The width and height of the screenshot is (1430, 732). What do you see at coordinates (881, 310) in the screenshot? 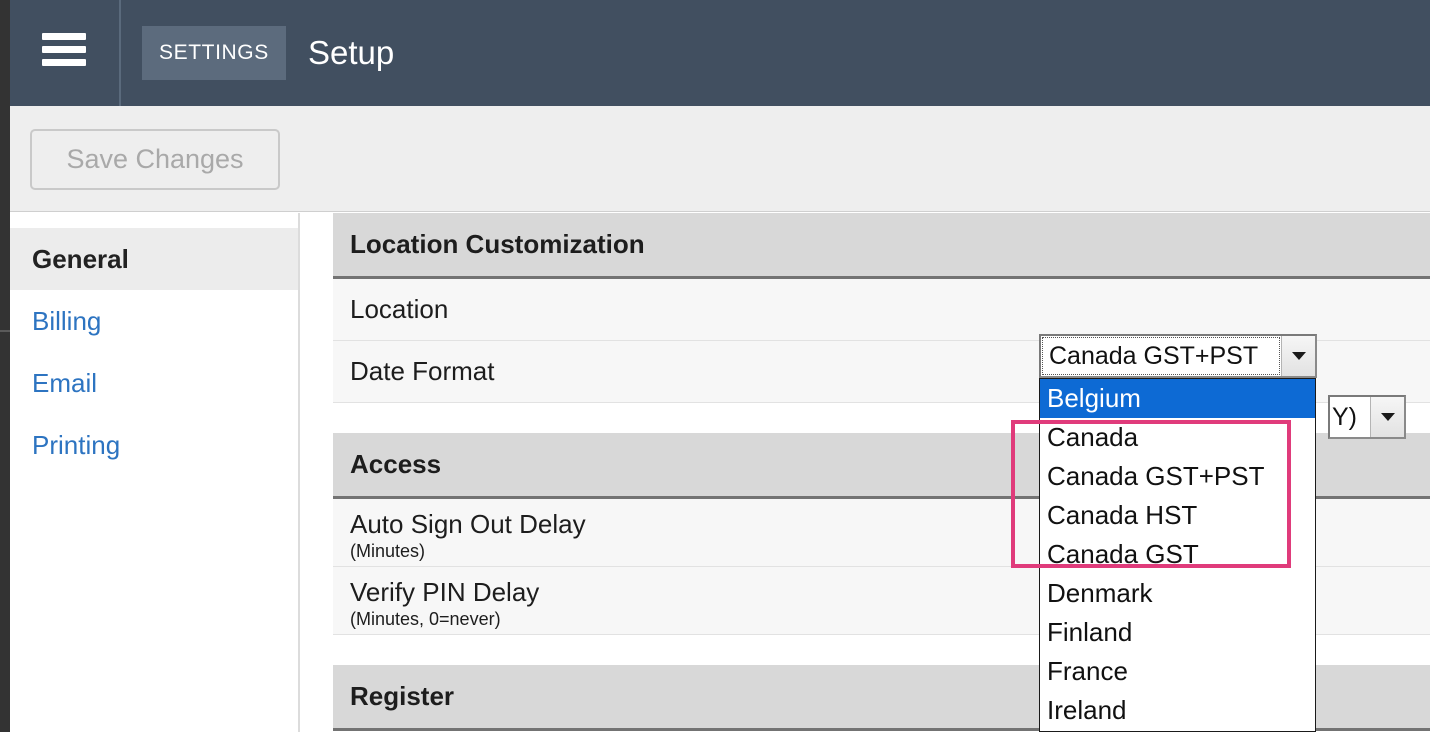
I see `setting-row-location: Location` at bounding box center [881, 310].